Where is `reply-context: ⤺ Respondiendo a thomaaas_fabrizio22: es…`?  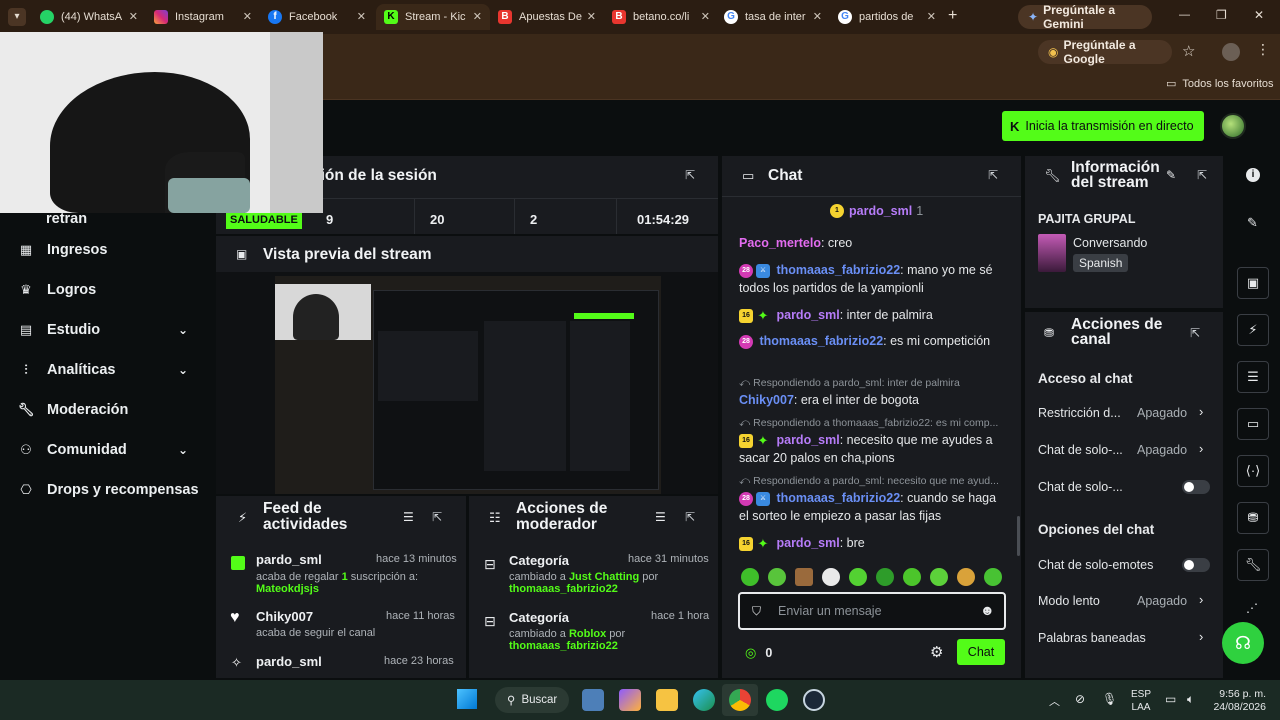 reply-context: ⤺ Respondiendo a thomaaas_fabrizio22: es… is located at coordinates (872, 423).